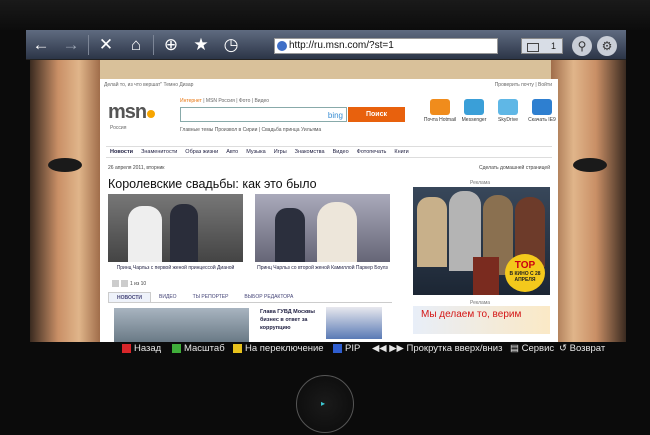 Image resolution: width=650 pixels, height=435 pixels. What do you see at coordinates (525, 273) in the screenshot?
I see `ad-release-badge: TOP В КИНО С 28 АПРЕЛЯ` at bounding box center [525, 273].